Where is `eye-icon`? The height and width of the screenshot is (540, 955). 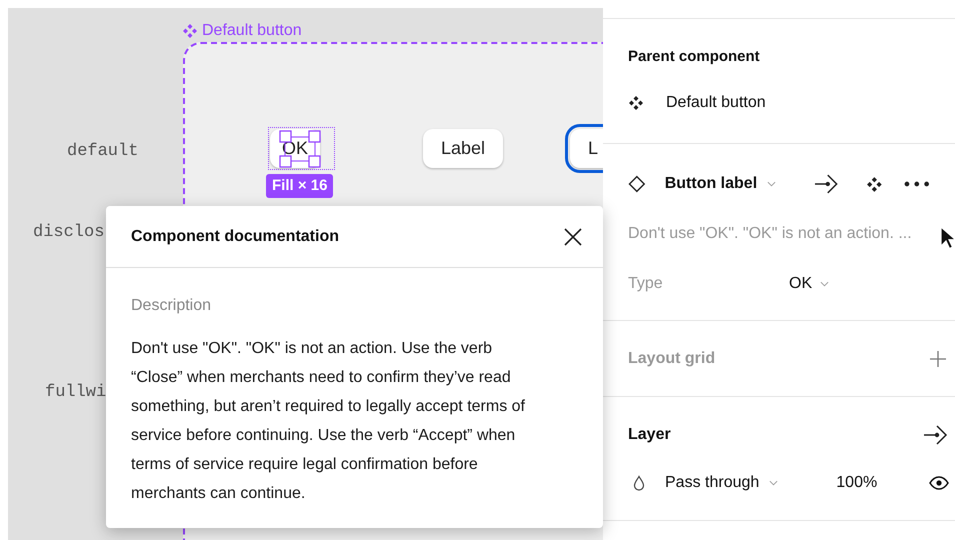 eye-icon is located at coordinates (939, 483).